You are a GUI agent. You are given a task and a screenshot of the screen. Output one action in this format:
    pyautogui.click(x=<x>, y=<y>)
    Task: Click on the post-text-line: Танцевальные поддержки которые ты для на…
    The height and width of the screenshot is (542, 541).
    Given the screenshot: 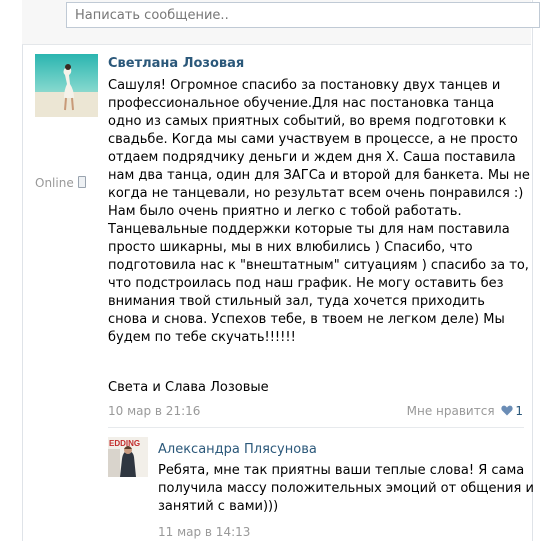 What is the action you would take?
    pyautogui.click(x=309, y=229)
    